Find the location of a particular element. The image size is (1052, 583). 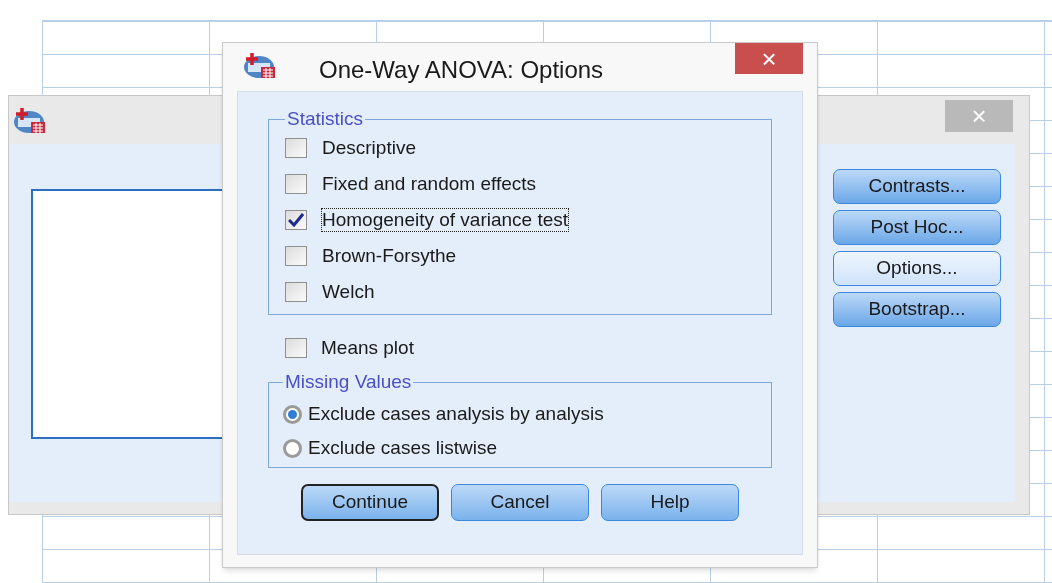

checkbox-label: Descriptive is located at coordinates (369, 148).